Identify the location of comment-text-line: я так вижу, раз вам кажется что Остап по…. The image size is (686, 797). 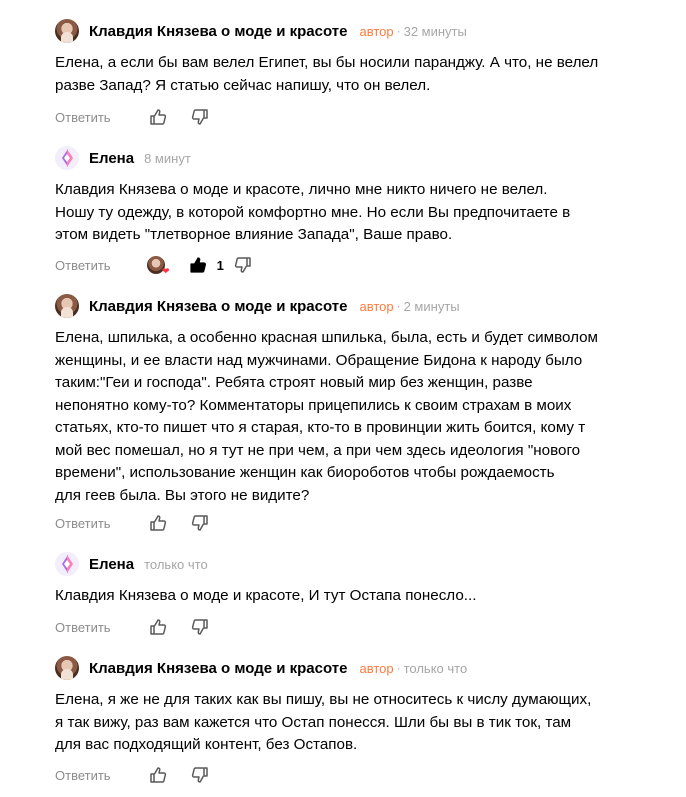
(313, 722).